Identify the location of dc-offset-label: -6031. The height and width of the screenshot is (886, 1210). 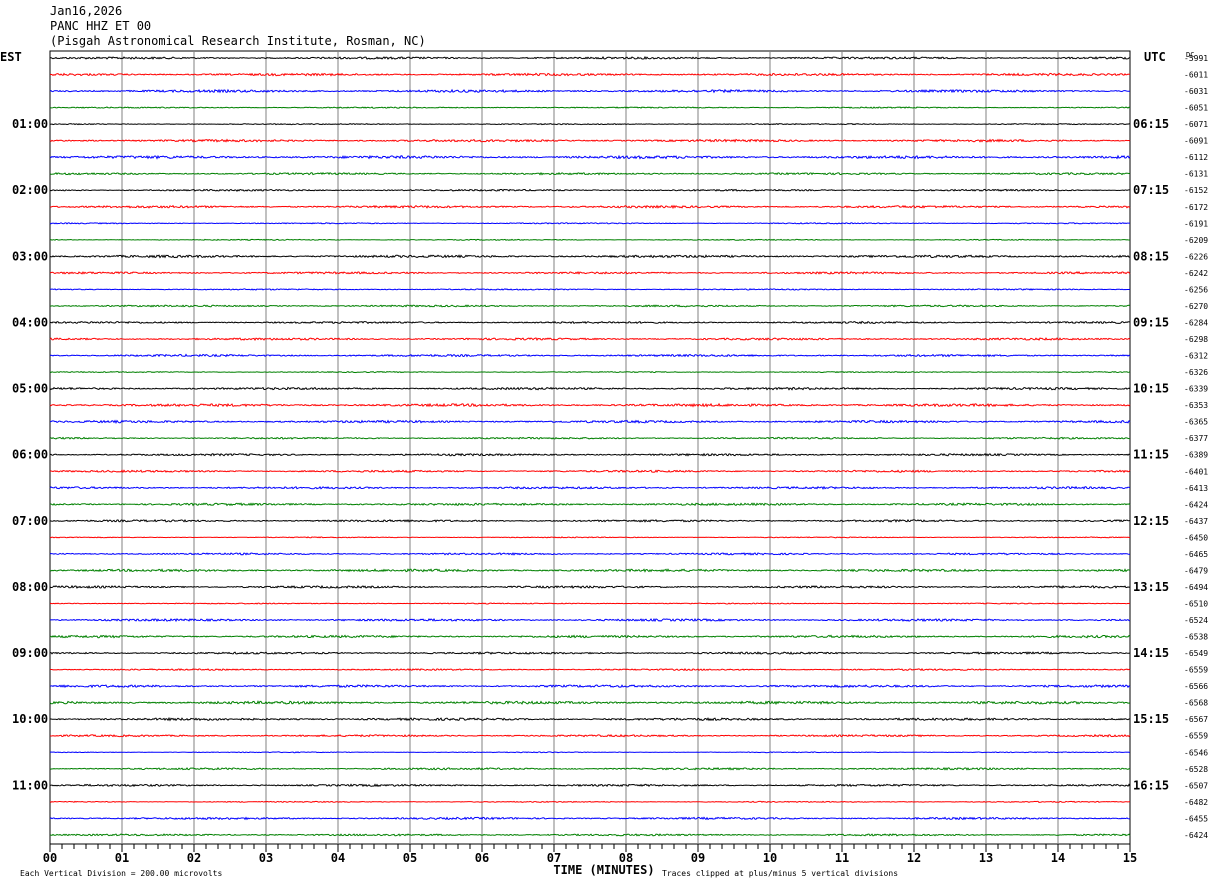
(1196, 91).